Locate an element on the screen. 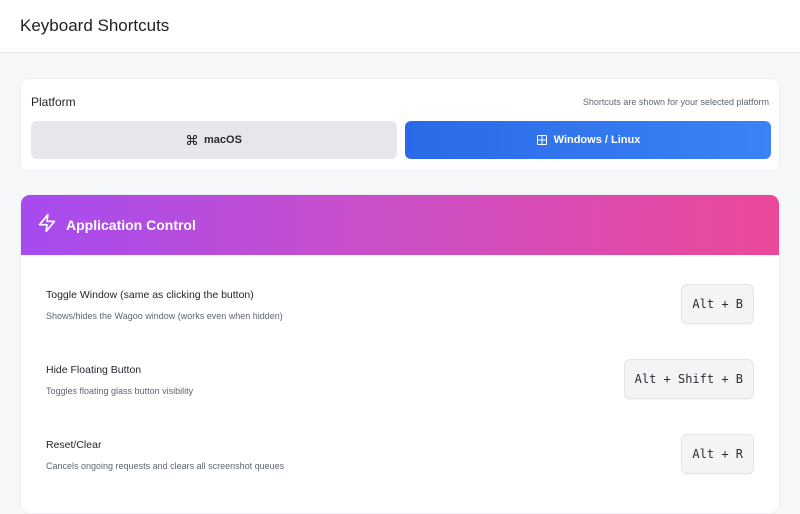  shortcut-keys: Alt + B is located at coordinates (717, 304).